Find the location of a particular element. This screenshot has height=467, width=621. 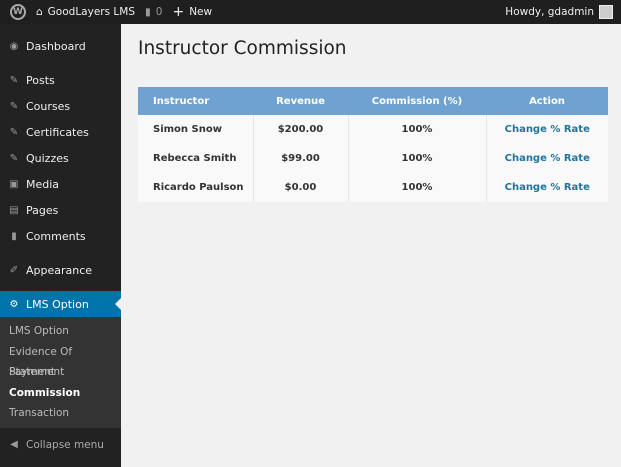

gear-icon: ⚙ is located at coordinates (14, 304).